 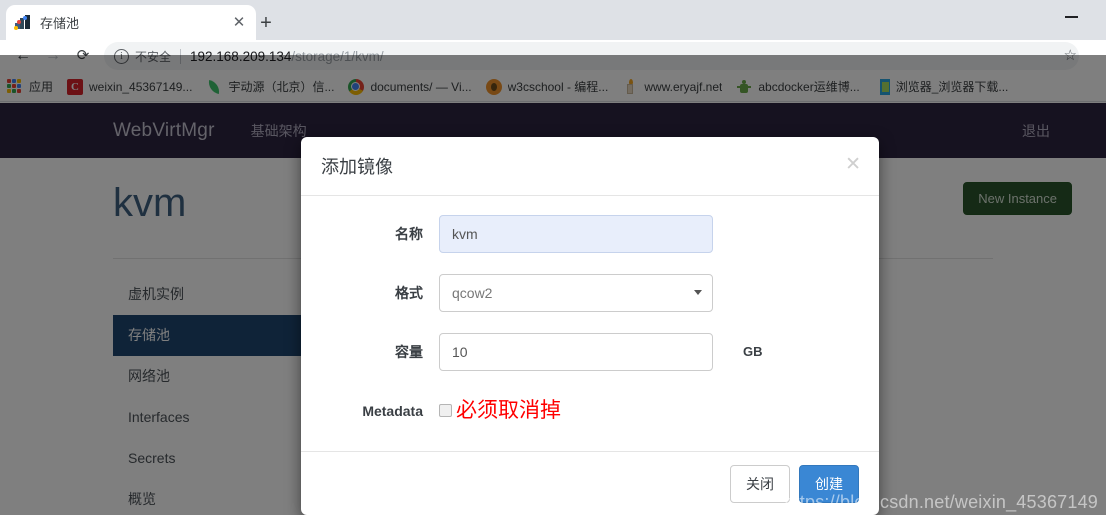 What do you see at coordinates (576, 351) in the screenshot?
I see `capacity-input: 10` at bounding box center [576, 351].